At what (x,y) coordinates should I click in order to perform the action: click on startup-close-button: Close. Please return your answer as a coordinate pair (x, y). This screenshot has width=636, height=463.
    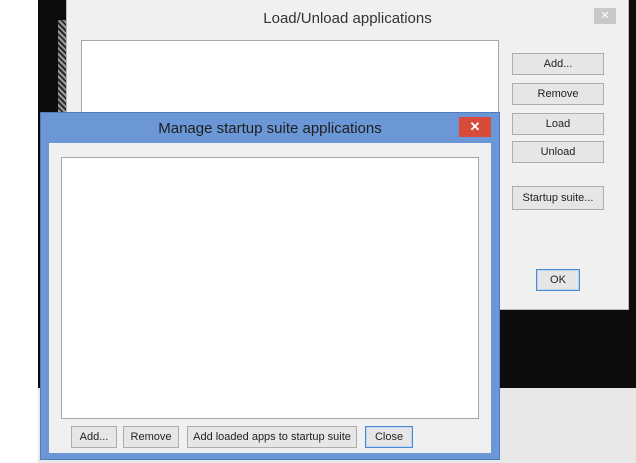
    Looking at the image, I should click on (389, 437).